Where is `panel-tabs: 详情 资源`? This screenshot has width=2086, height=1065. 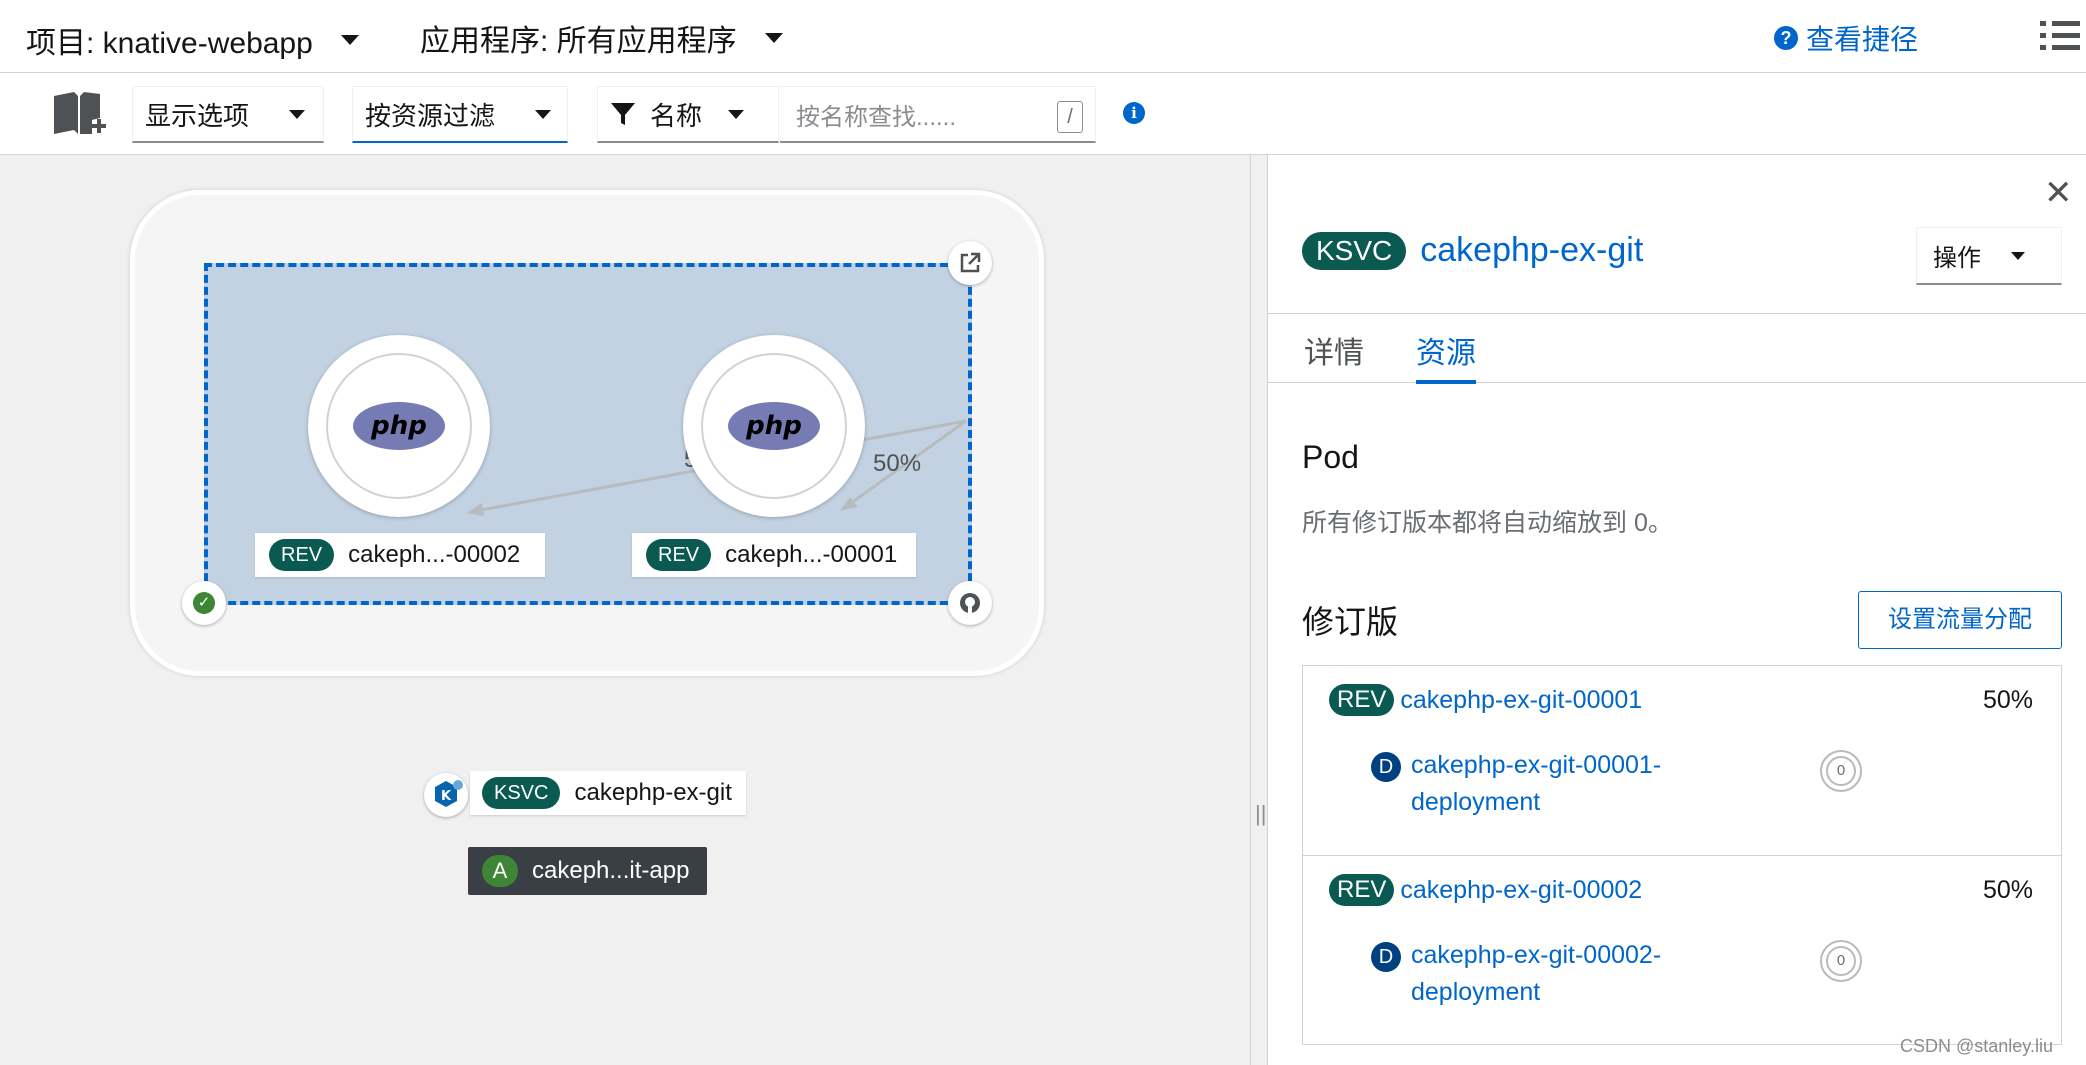
panel-tabs: 详情 资源 is located at coordinates (1677, 348).